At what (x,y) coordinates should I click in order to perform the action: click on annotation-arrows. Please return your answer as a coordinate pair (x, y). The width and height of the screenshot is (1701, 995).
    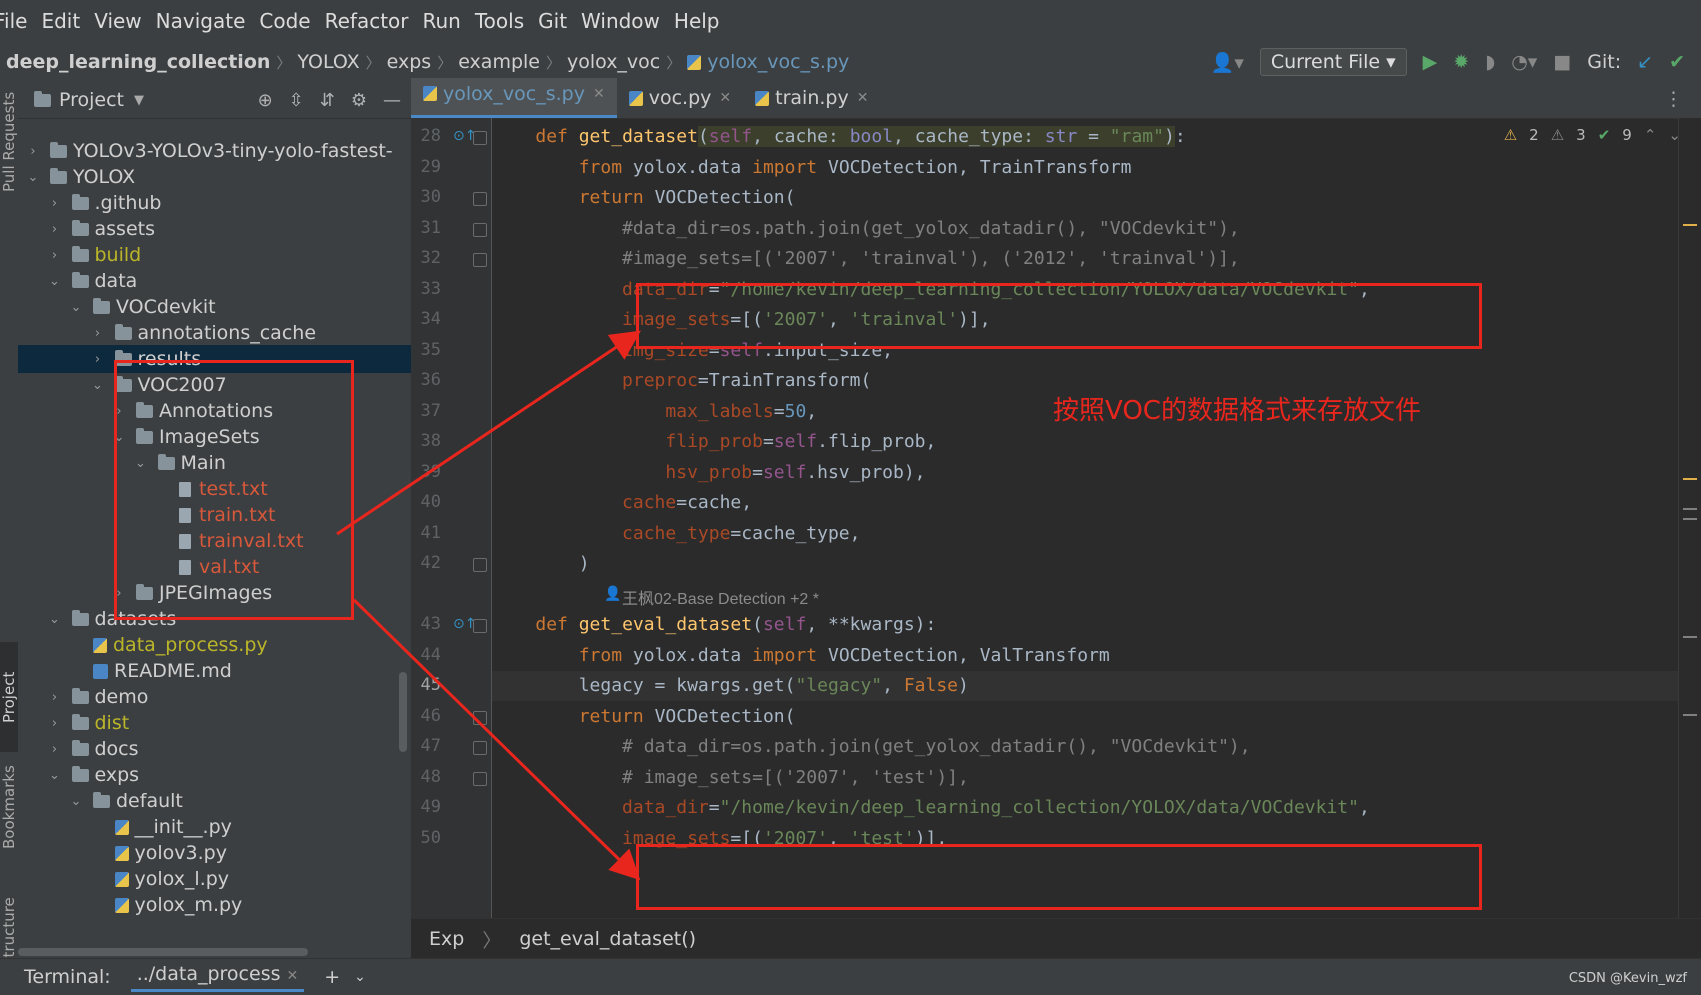
    Looking at the image, I should click on (488, 605).